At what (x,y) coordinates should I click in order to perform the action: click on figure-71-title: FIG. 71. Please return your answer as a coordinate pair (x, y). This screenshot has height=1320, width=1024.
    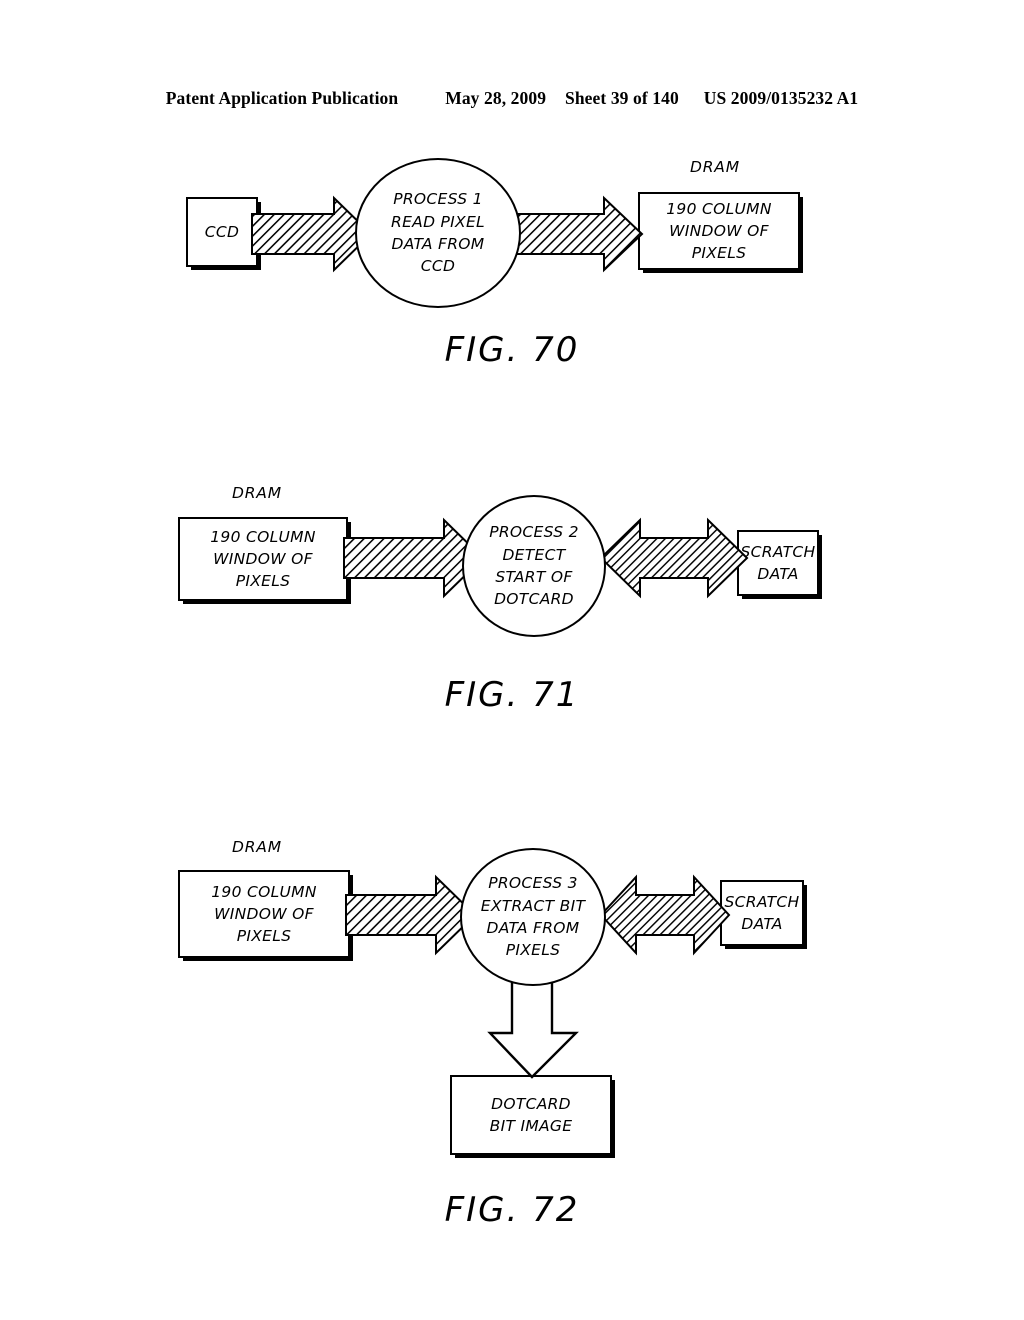
    Looking at the image, I should click on (512, 695).